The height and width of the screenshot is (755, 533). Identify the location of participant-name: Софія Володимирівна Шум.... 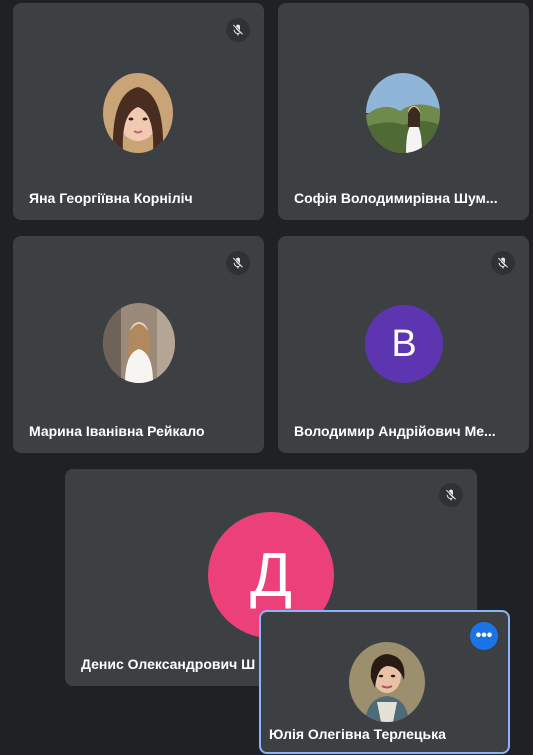
(396, 198).